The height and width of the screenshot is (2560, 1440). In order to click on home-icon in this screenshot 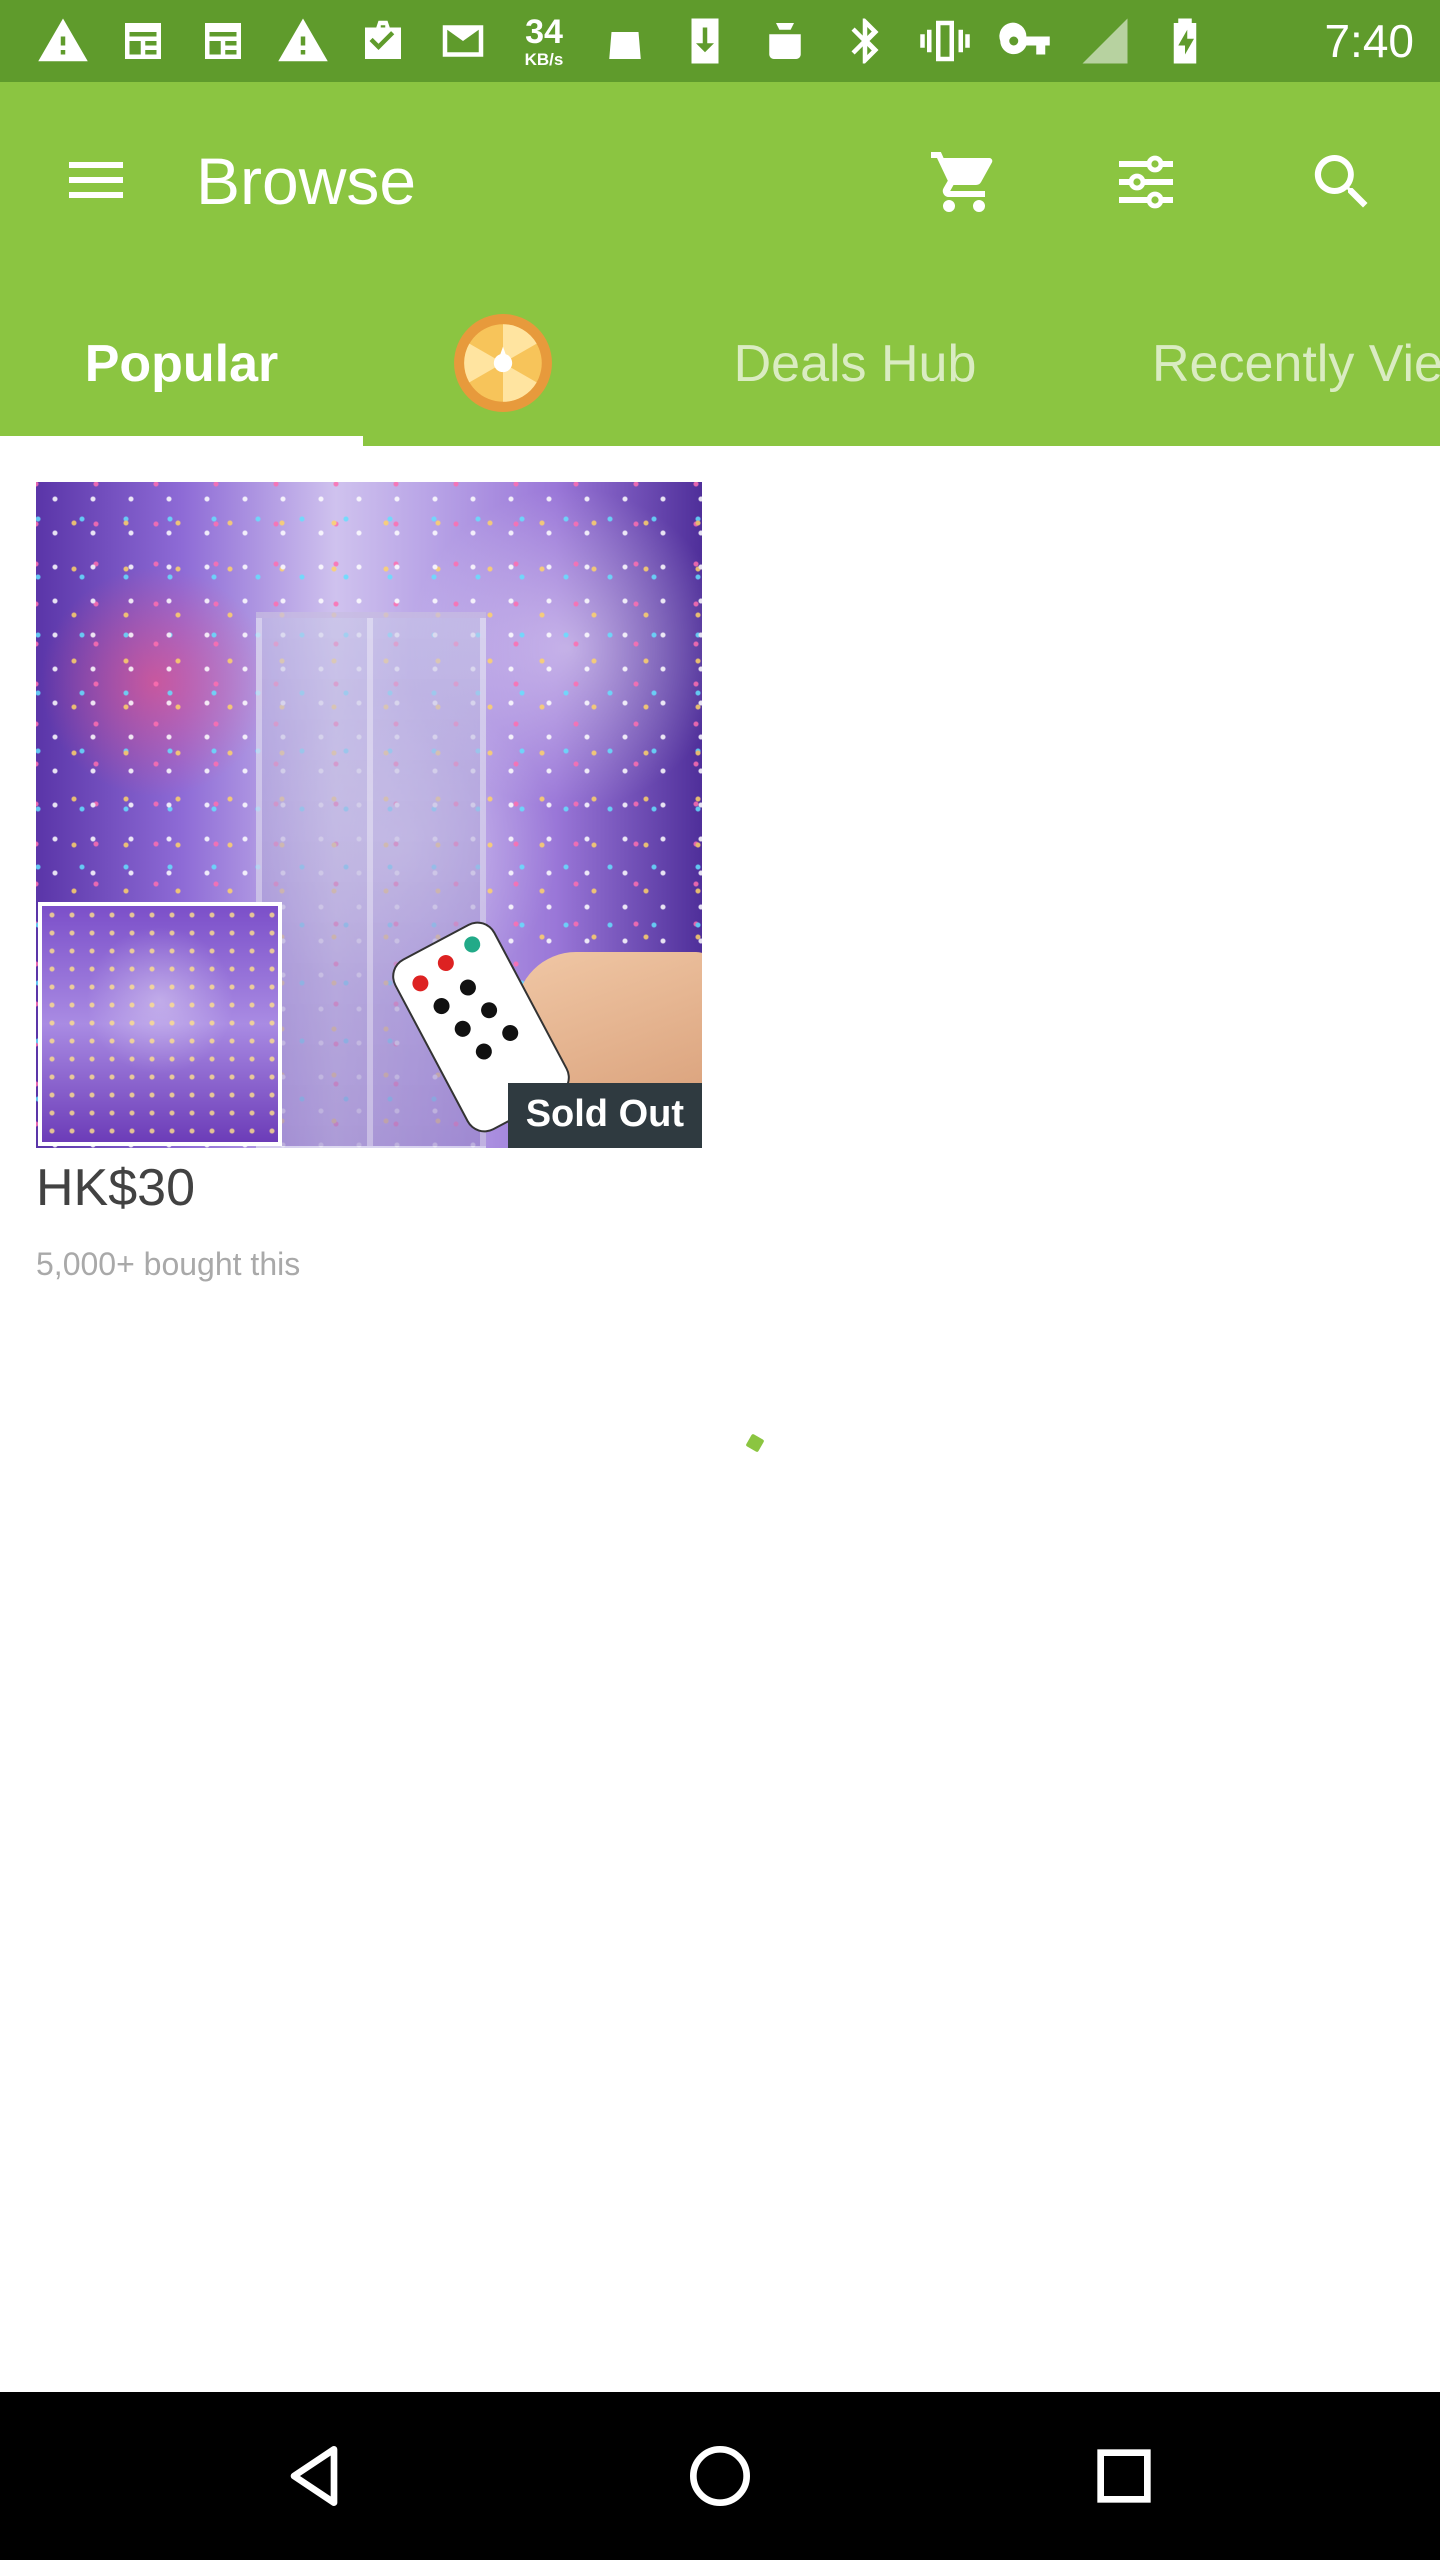, I will do `click(720, 2476)`.